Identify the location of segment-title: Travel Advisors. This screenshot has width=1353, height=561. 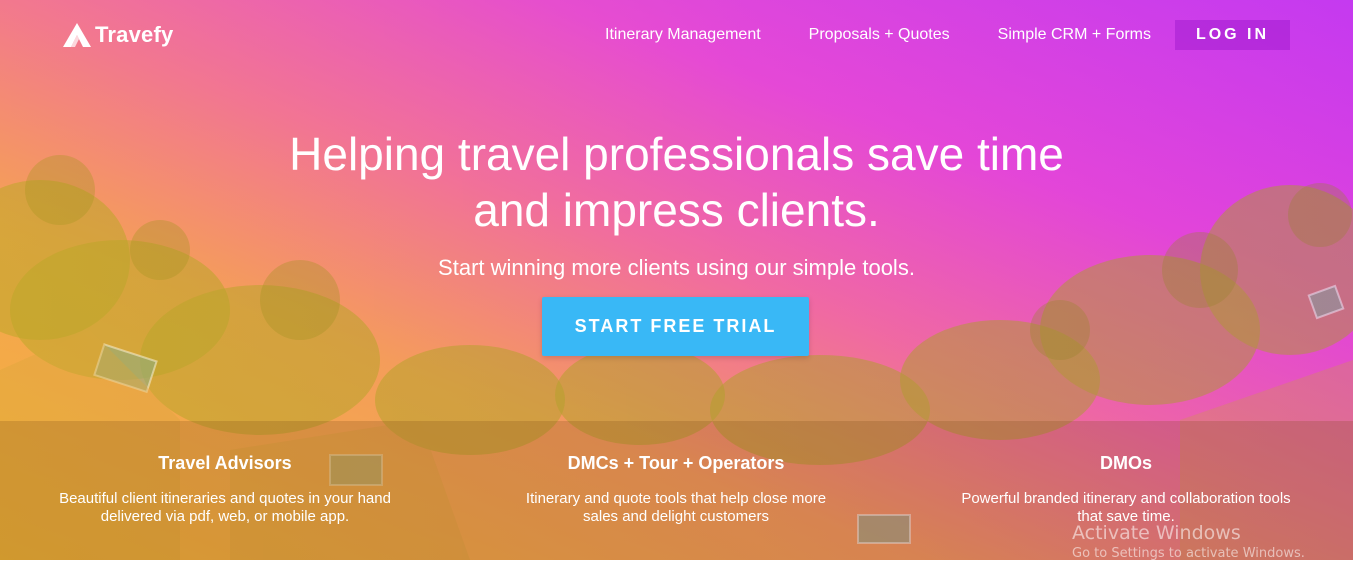
(225, 463).